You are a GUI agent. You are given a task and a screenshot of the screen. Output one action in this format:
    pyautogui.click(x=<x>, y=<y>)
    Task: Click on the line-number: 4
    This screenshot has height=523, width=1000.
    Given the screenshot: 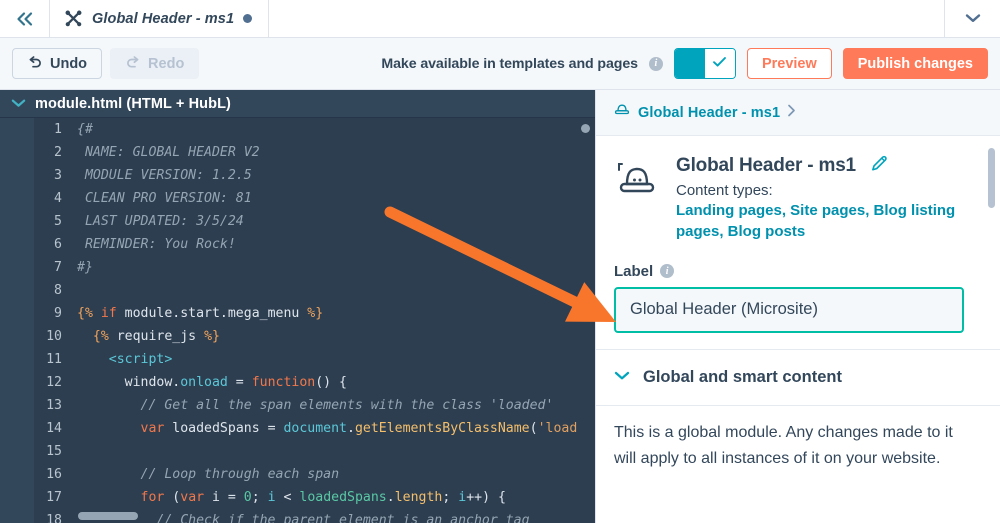 What is the action you would take?
    pyautogui.click(x=58, y=198)
    